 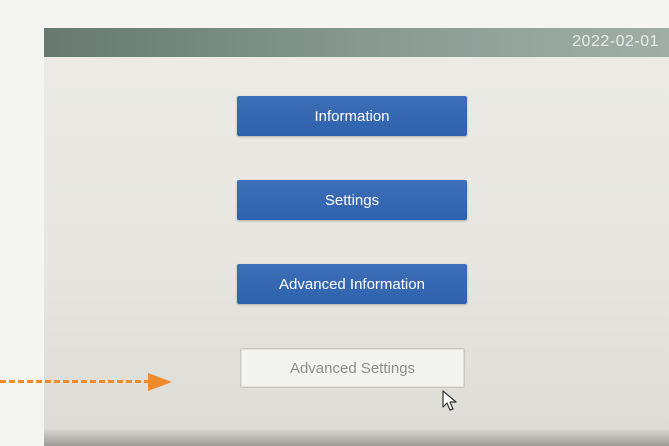 What do you see at coordinates (449, 400) in the screenshot?
I see `mouse-pointer-icon` at bounding box center [449, 400].